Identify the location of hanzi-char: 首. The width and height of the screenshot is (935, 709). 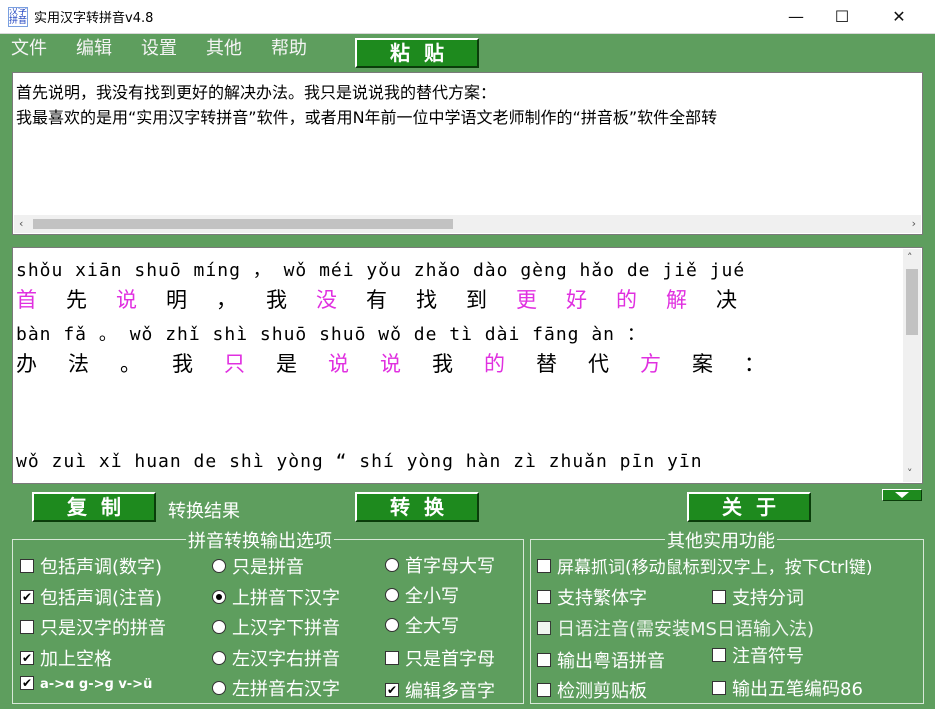
(26, 300).